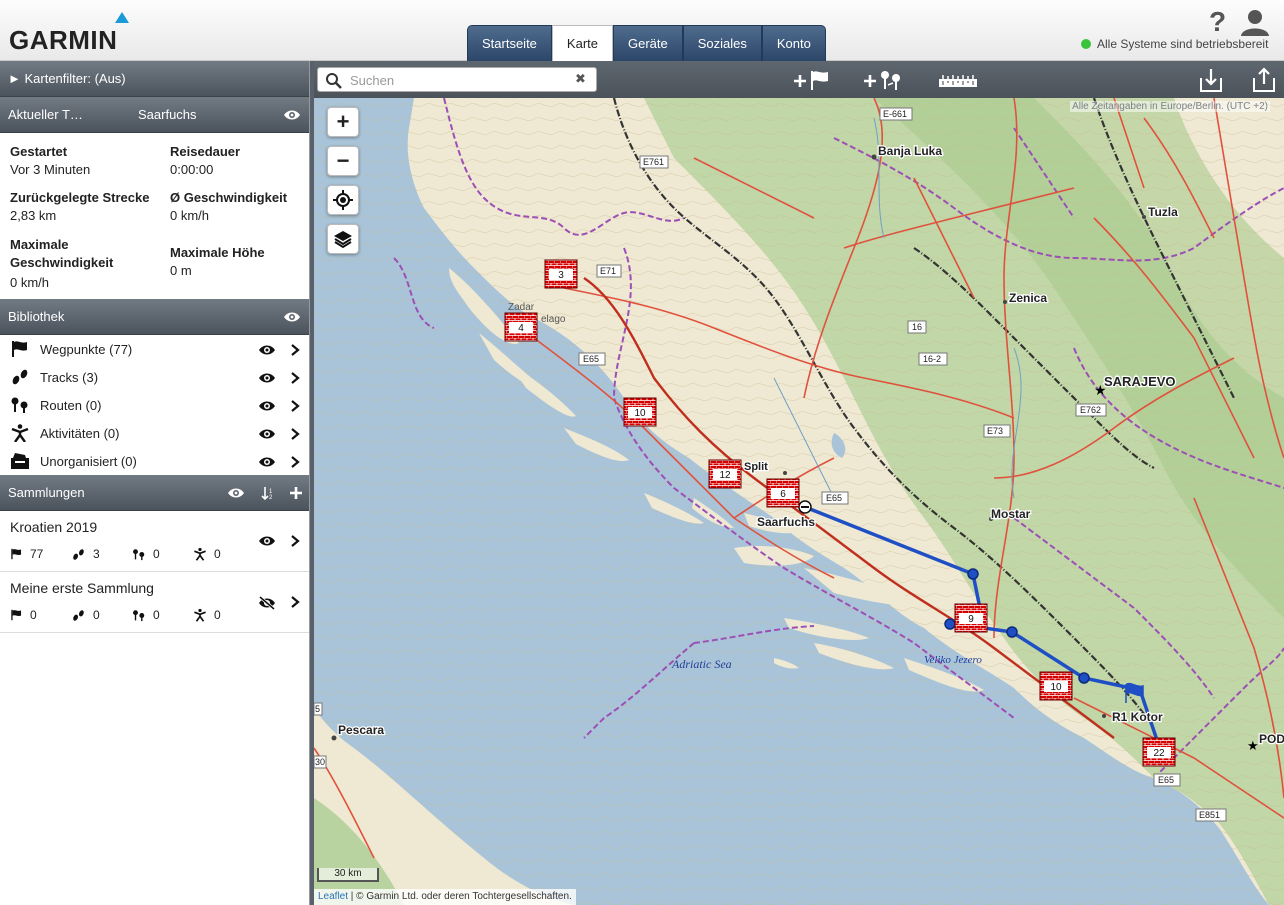  I want to click on tab-geraete: Geräte, so click(648, 43).